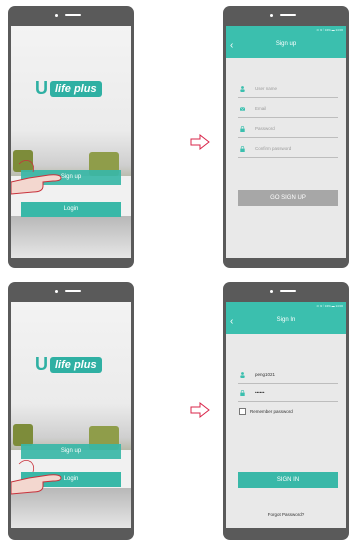  I want to click on email-placeholder: Email, so click(261, 108).